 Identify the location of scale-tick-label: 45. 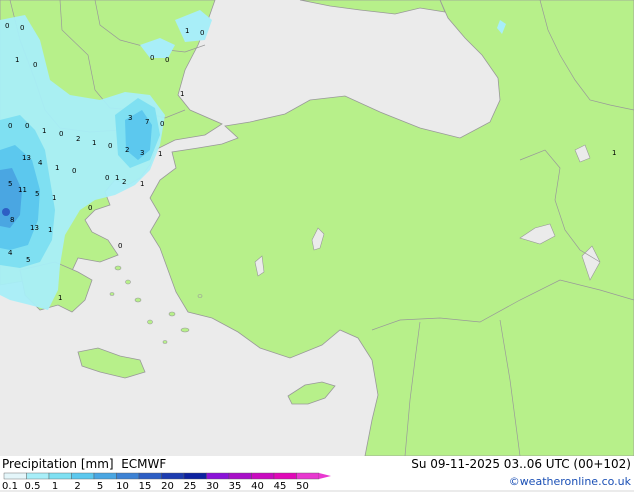
(280, 486).